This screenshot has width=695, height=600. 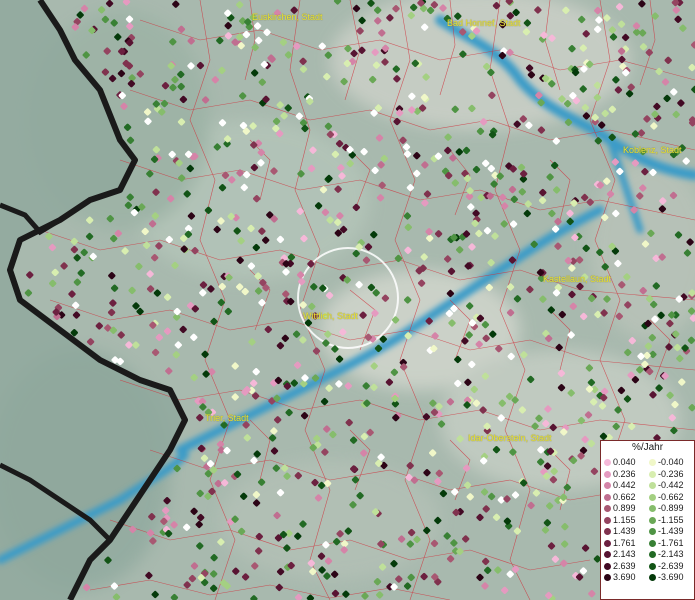 What do you see at coordinates (624, 473) in the screenshot?
I see `legend-value-positive: 0.236` at bounding box center [624, 473].